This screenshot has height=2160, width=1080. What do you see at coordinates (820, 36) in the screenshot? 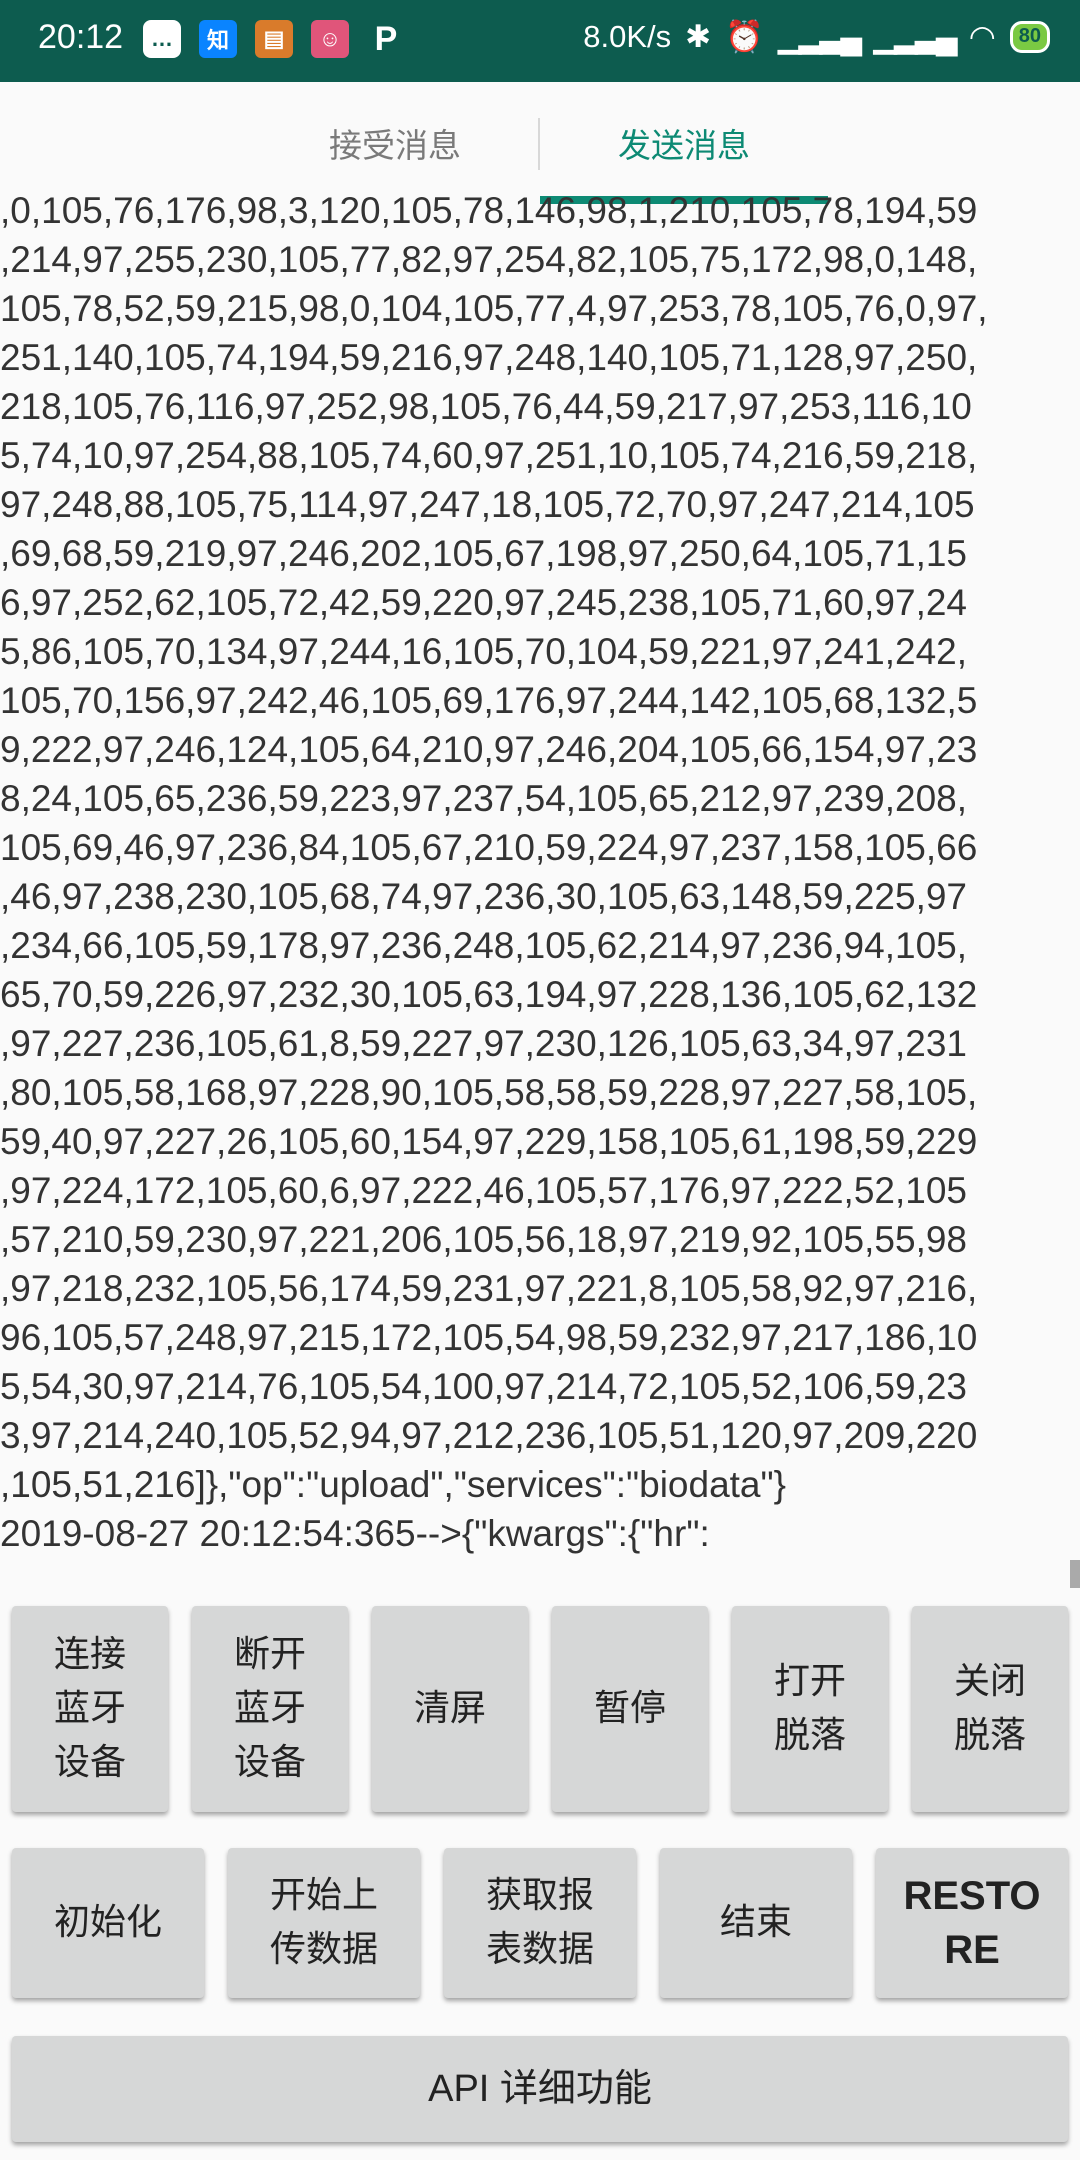
I see `signal-icon: ▁▂▃▄` at bounding box center [820, 36].